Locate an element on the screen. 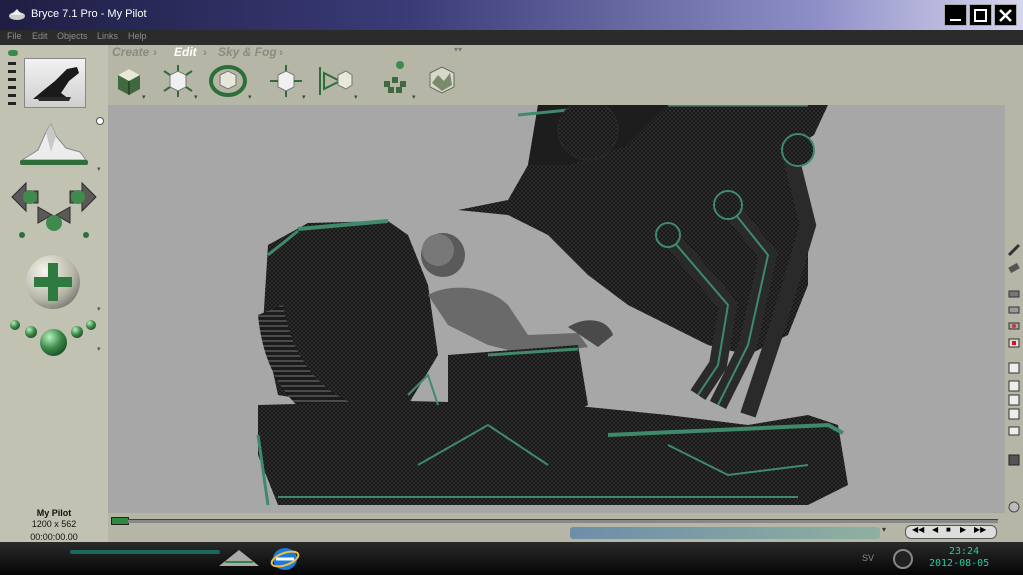 This screenshot has height=575, width=1023. rewind-button: ◀◀ is located at coordinates (918, 529).